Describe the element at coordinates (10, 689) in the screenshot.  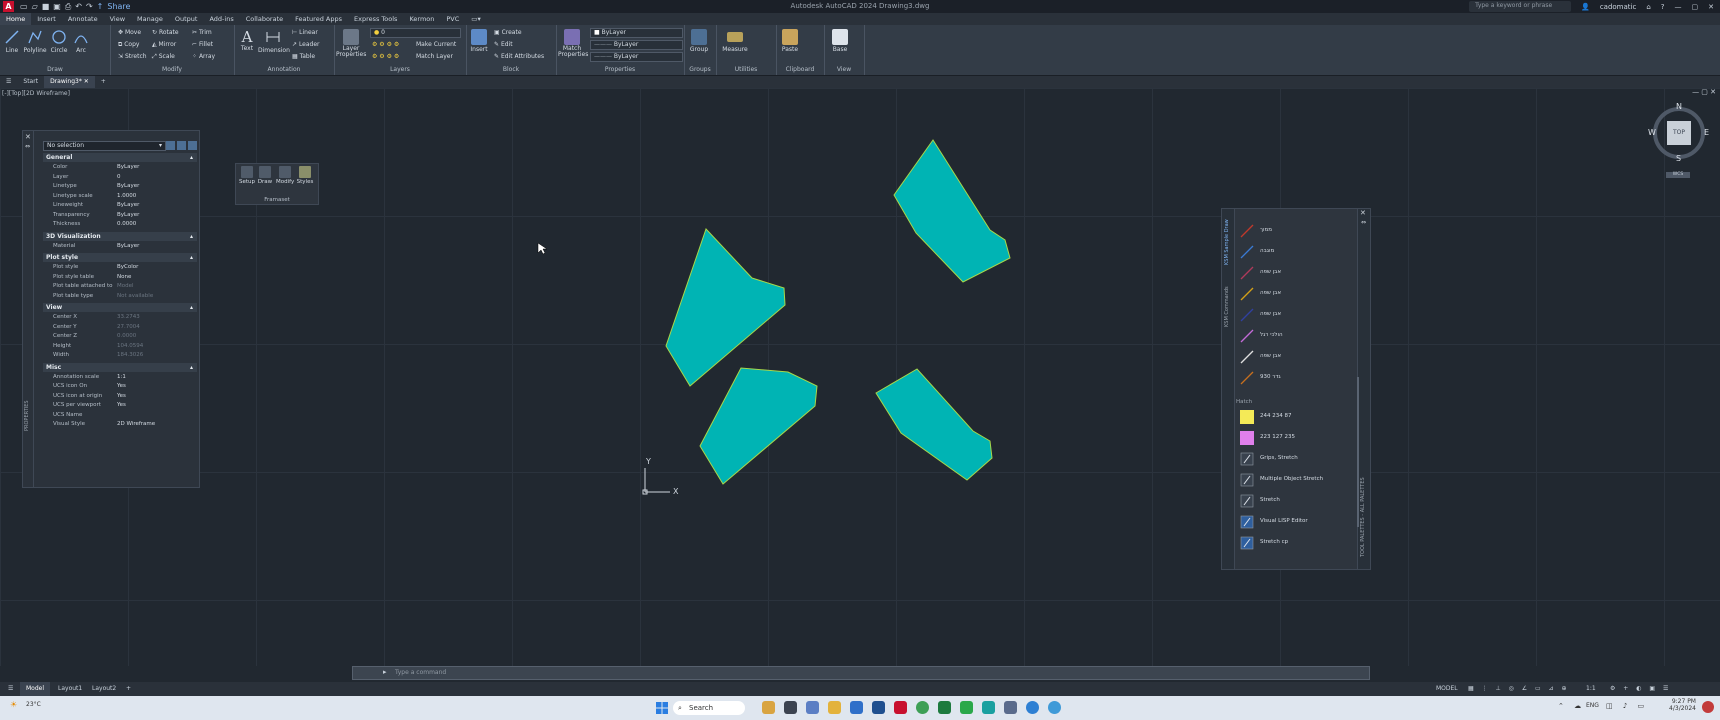
I see `layout-menu-icon: ☰` at that location.